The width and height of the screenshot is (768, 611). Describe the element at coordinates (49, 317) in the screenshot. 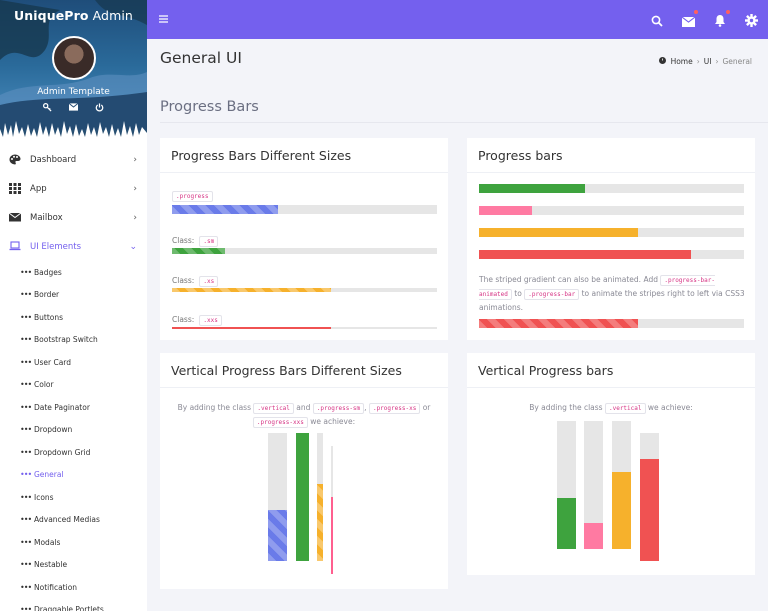

I see `sidebar-item-label: Buttons` at that location.